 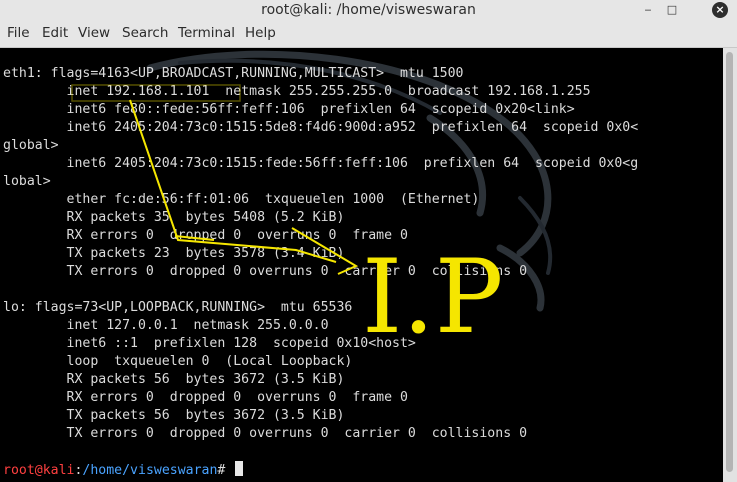 What do you see at coordinates (432, 297) in the screenshot?
I see `ip-annotation-label: I.P` at bounding box center [432, 297].